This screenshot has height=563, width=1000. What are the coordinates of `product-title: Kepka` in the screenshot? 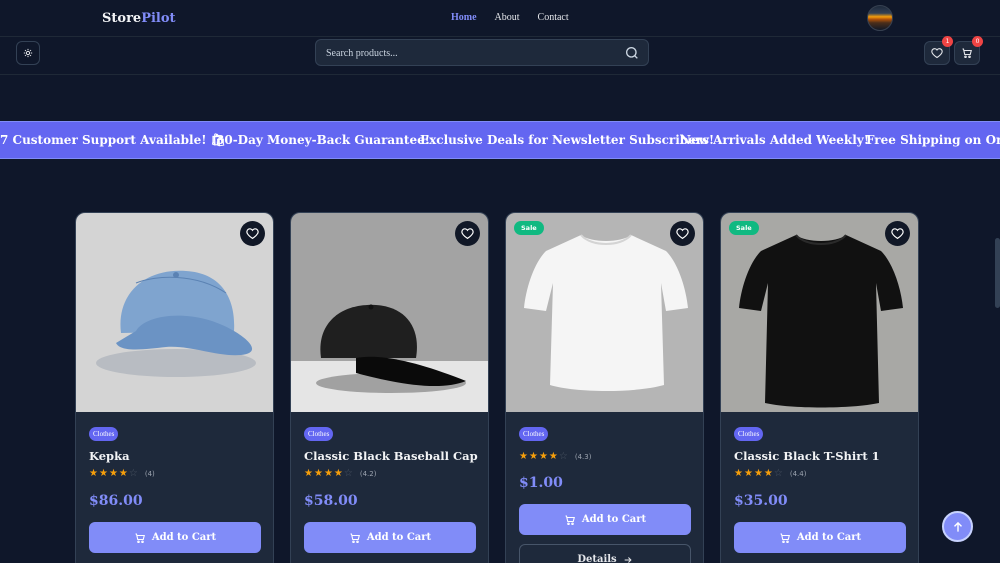 It's located at (109, 456).